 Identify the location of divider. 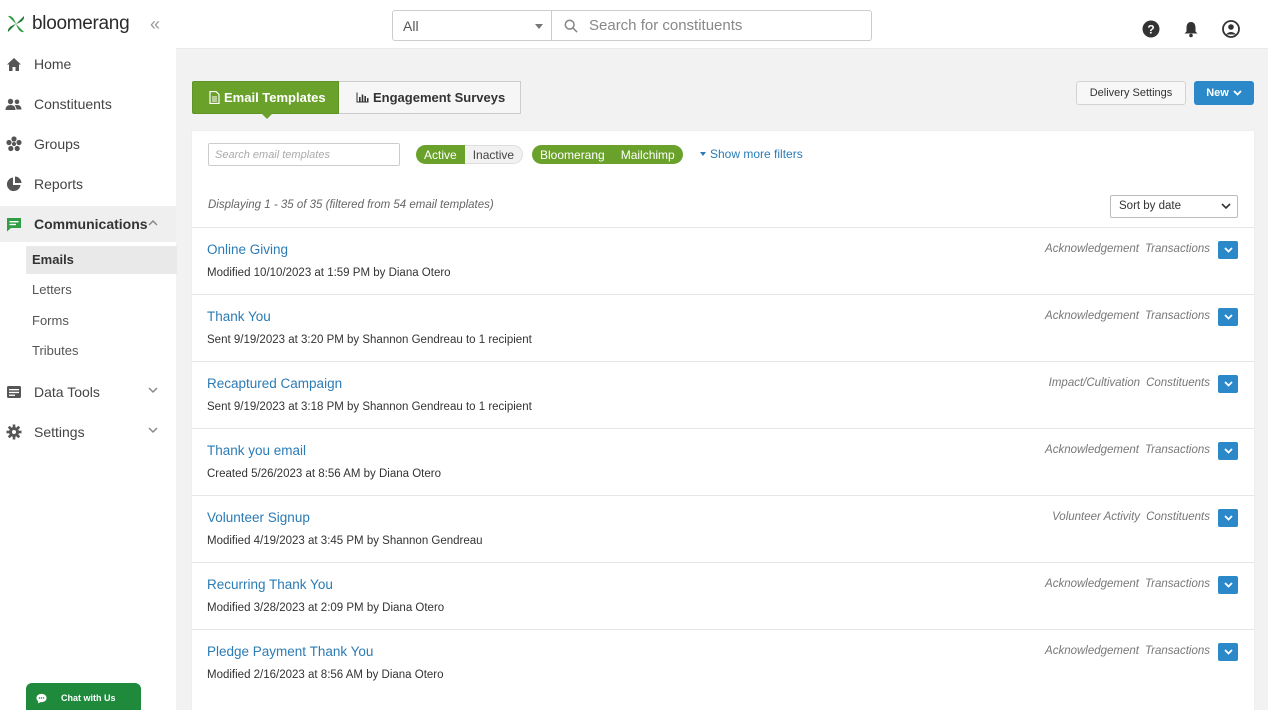
(722, 48).